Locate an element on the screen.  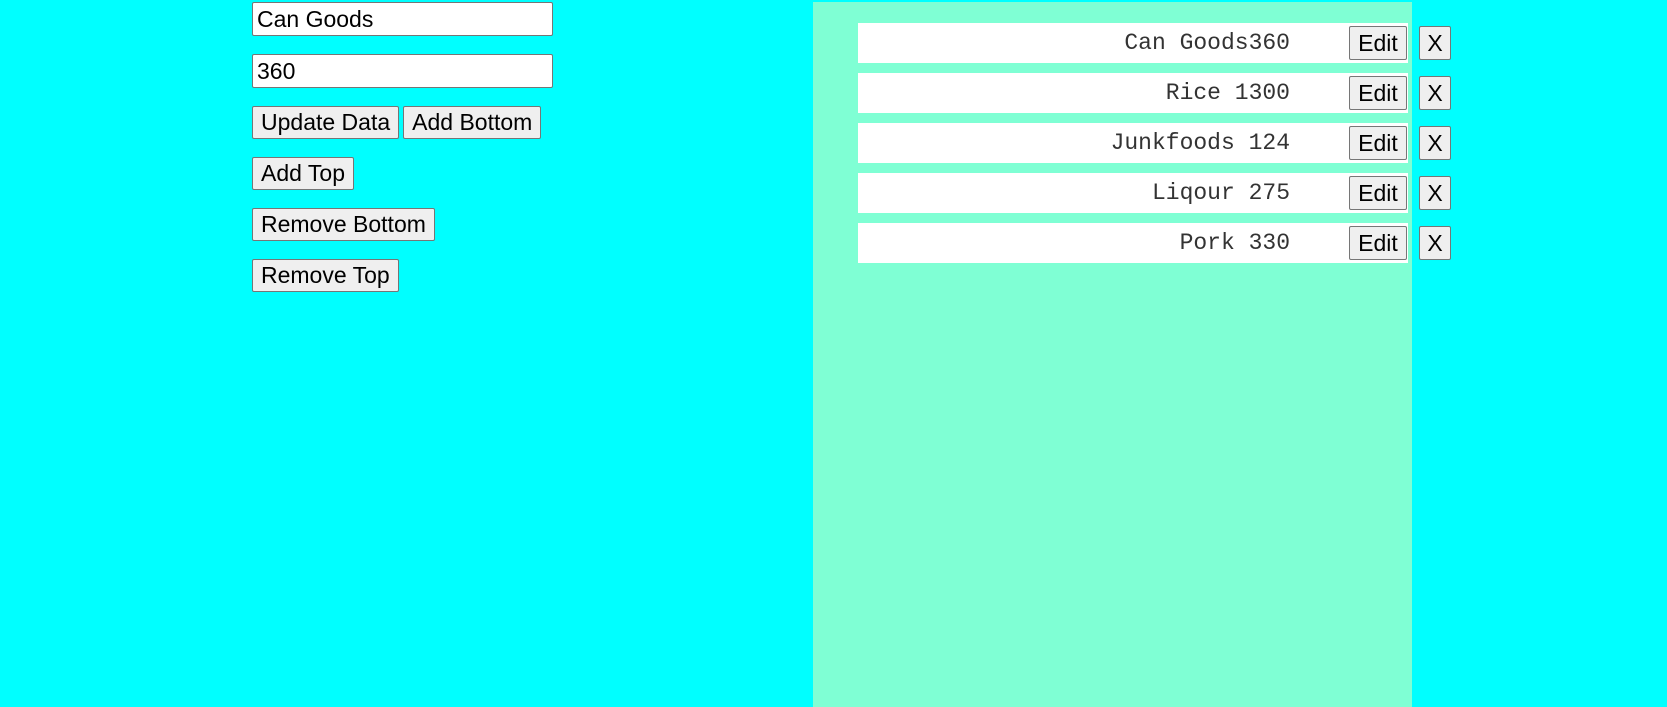
list-item: Rice 1300 Edit X is located at coordinates (1154, 93).